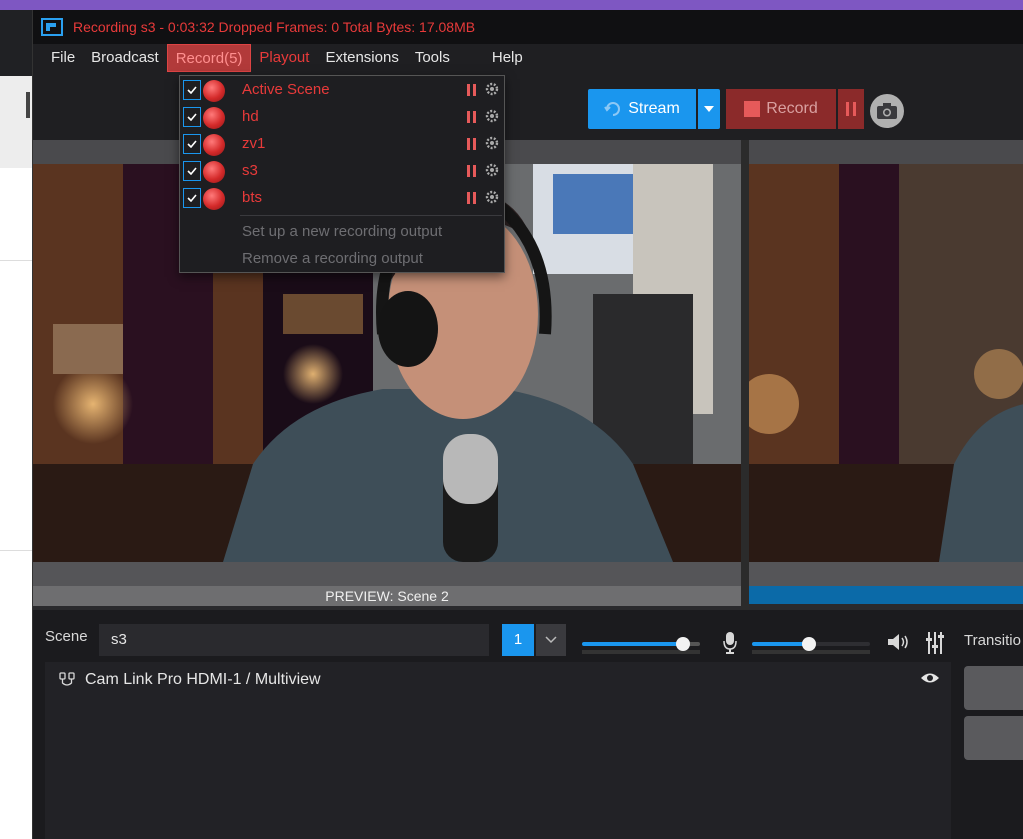  Describe the element at coordinates (780, 644) in the screenshot. I see `mic-volume-fill` at that location.